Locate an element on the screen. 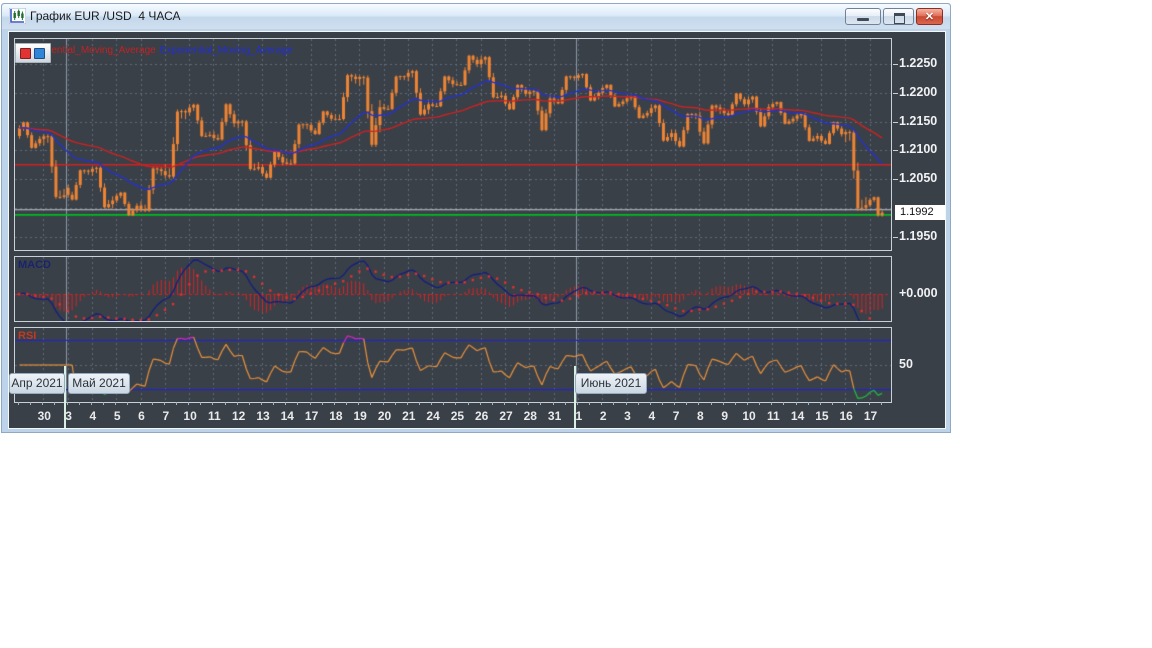 Image resolution: width=1152 pixels, height=648 pixels. macd-panel is located at coordinates (453, 289).